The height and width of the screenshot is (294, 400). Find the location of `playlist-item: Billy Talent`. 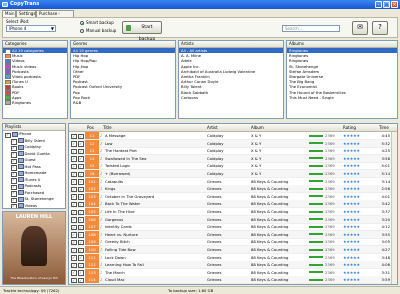

playlist-item: Billy Talent is located at coordinates (34, 141).